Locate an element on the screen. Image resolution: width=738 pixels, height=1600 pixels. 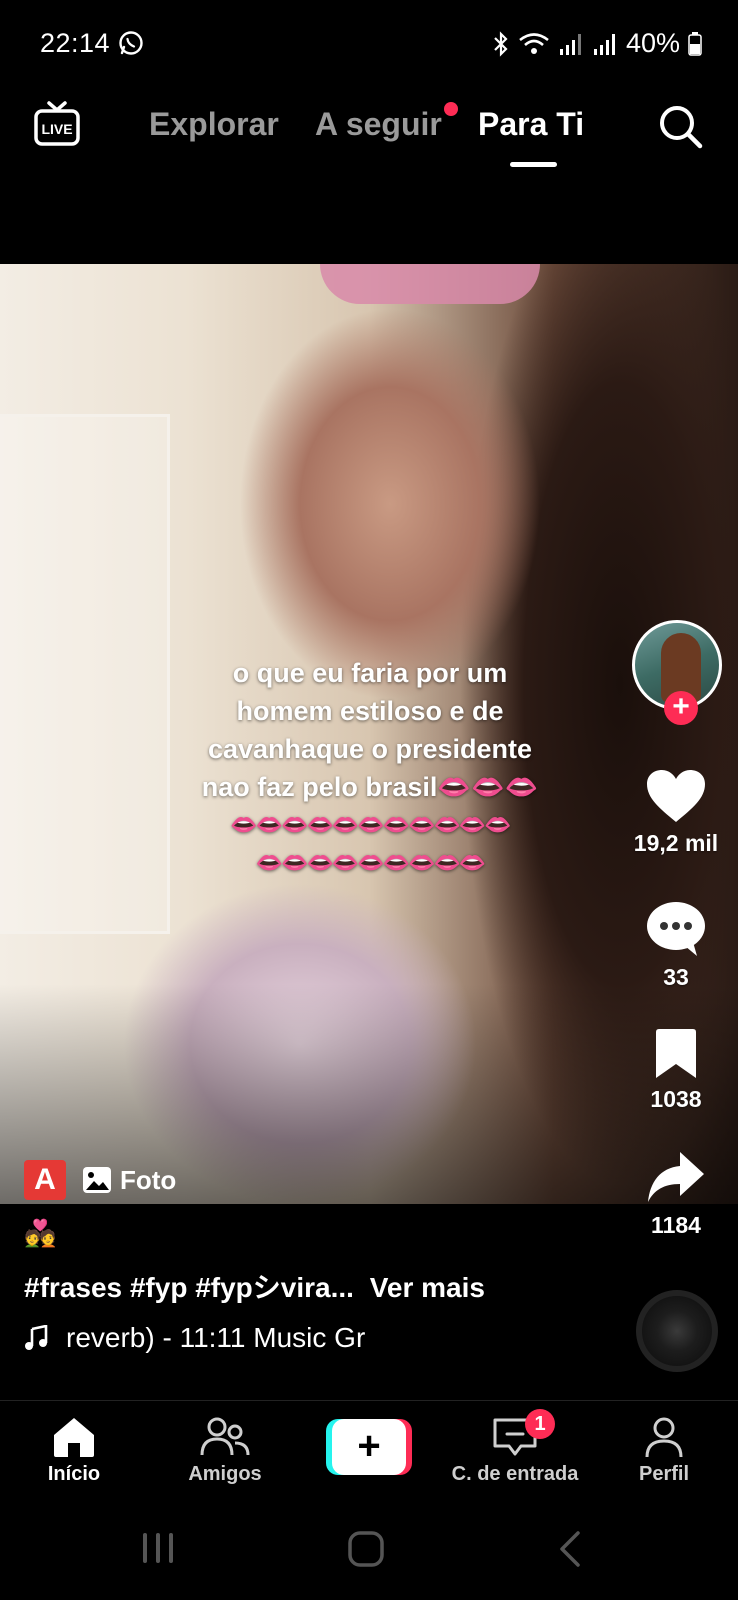
bookmark-icon is located at coordinates (676, 1053).